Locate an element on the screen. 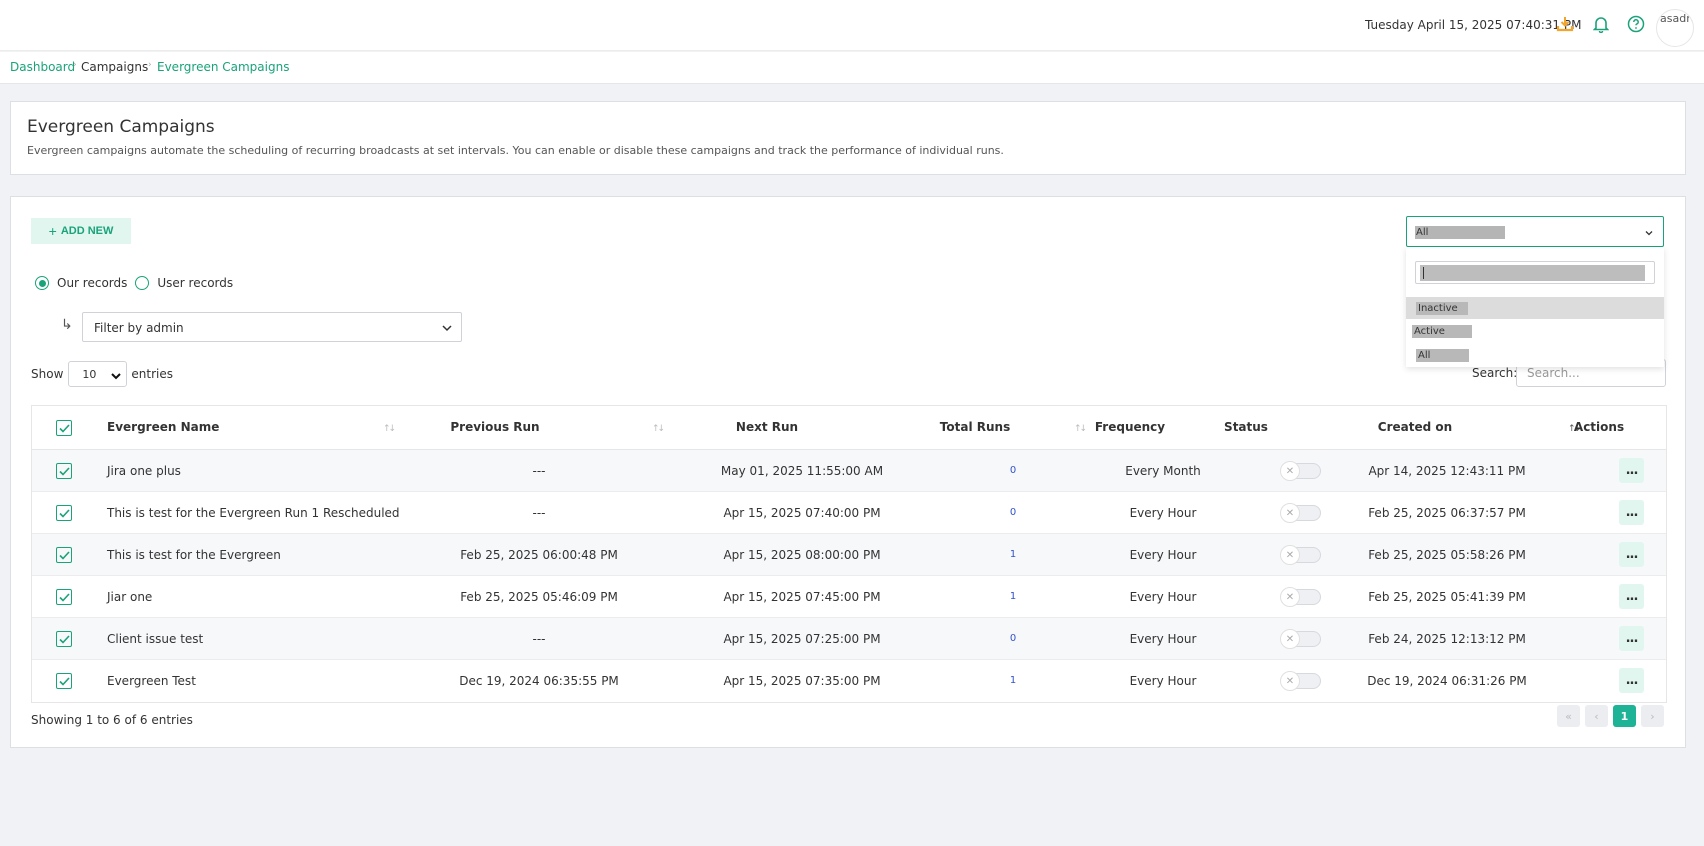 This screenshot has width=1704, height=846. status-option-inactive: Inactive is located at coordinates (1535, 308).